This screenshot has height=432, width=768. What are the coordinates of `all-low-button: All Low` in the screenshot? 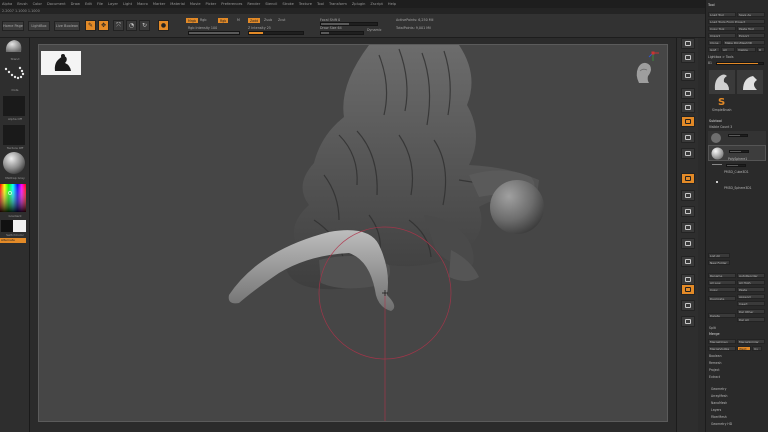 It's located at (722, 282).